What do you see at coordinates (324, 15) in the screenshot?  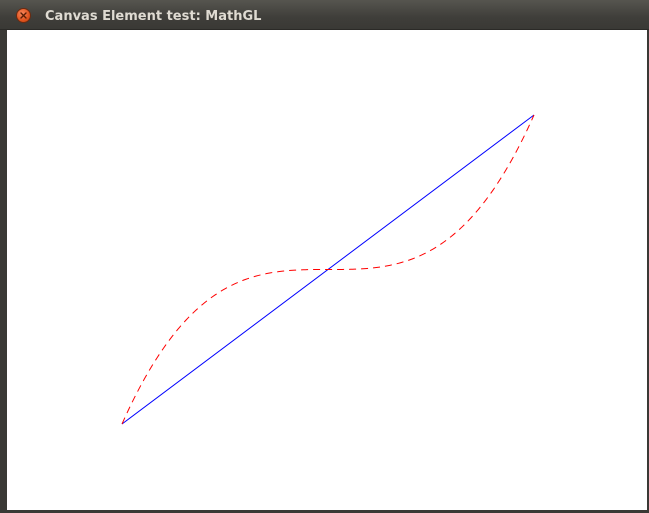 I see `title-bar: Canvas Element test: MathGL` at bounding box center [324, 15].